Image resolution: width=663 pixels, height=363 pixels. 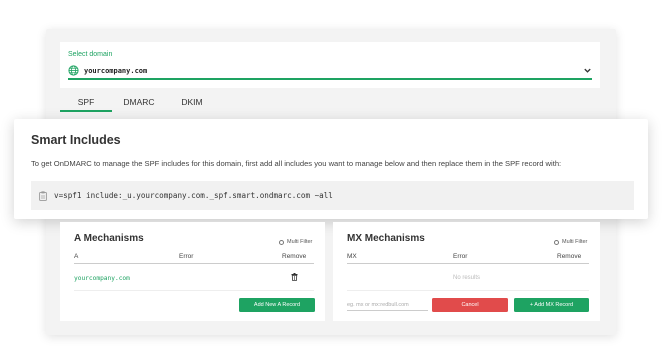 What do you see at coordinates (551, 305) in the screenshot?
I see `add-mx-record-button: + Add MX Record` at bounding box center [551, 305].